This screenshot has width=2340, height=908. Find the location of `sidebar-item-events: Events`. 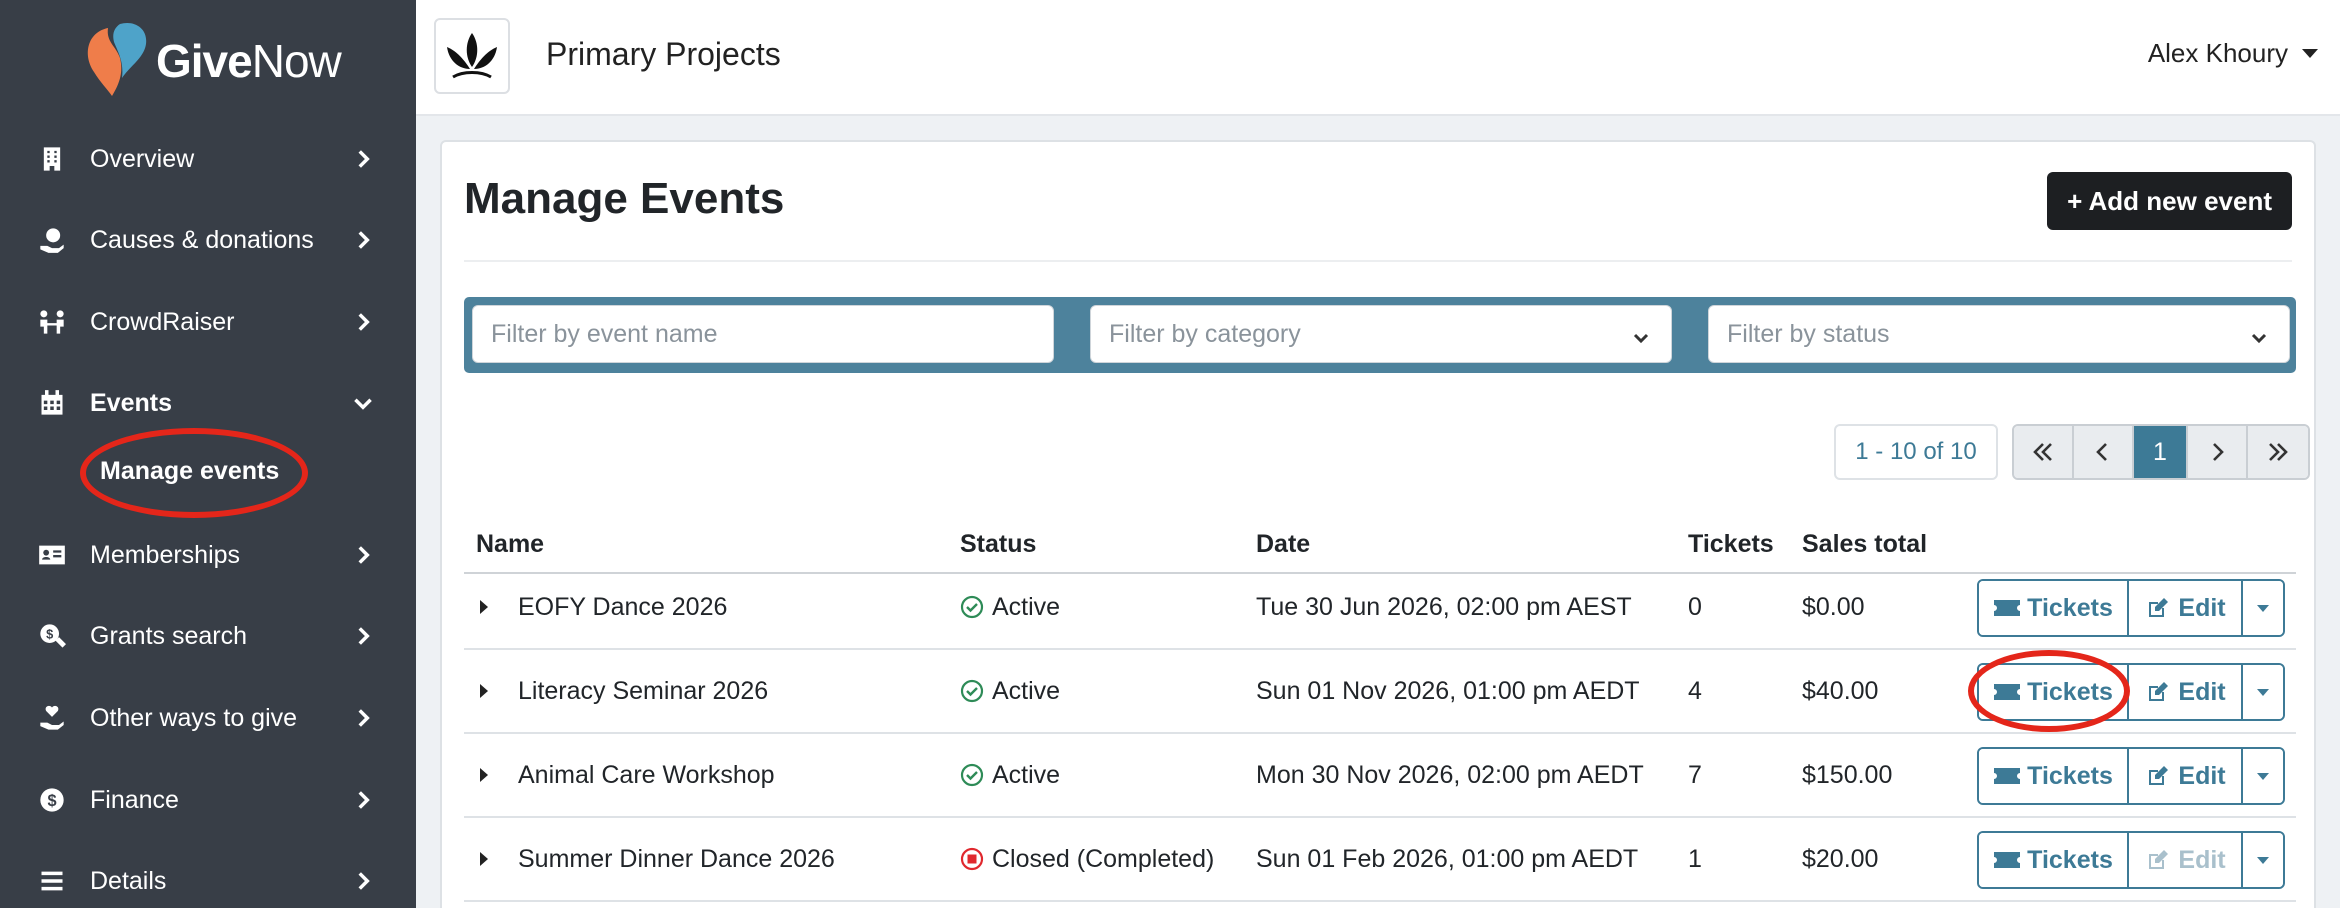

sidebar-item-events: Events is located at coordinates (208, 403).